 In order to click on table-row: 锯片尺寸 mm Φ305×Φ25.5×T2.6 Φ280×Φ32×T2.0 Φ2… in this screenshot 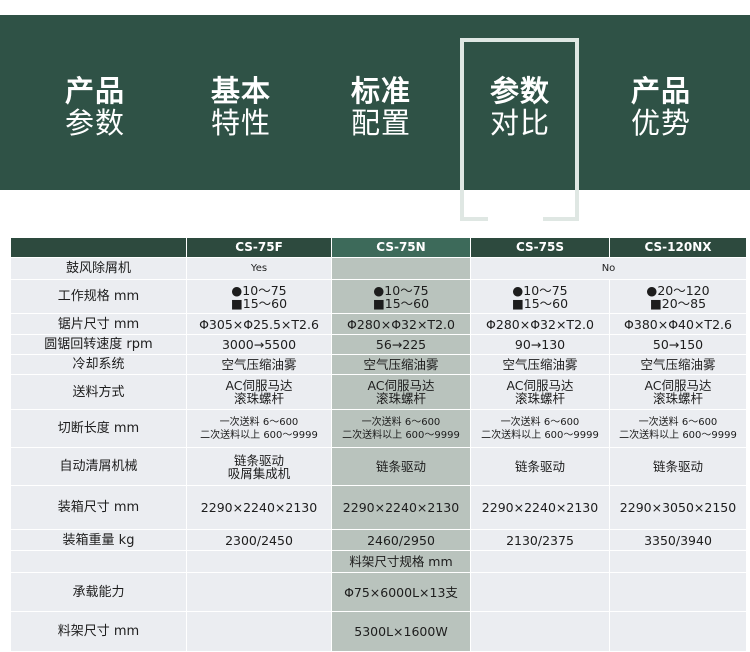, I will do `click(378, 324)`.